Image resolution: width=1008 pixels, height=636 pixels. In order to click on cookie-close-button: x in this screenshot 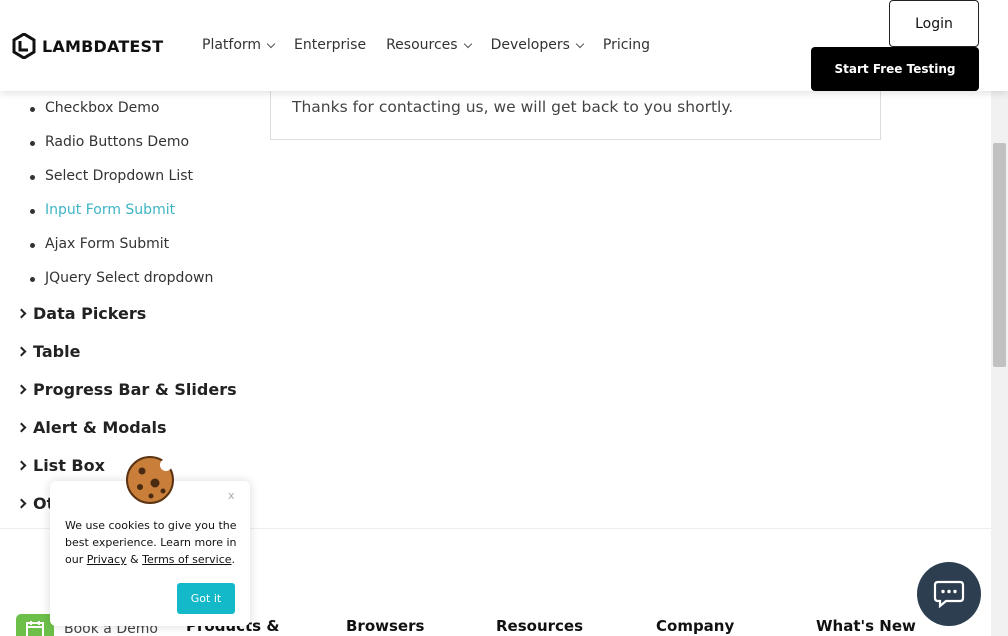, I will do `click(231, 495)`.